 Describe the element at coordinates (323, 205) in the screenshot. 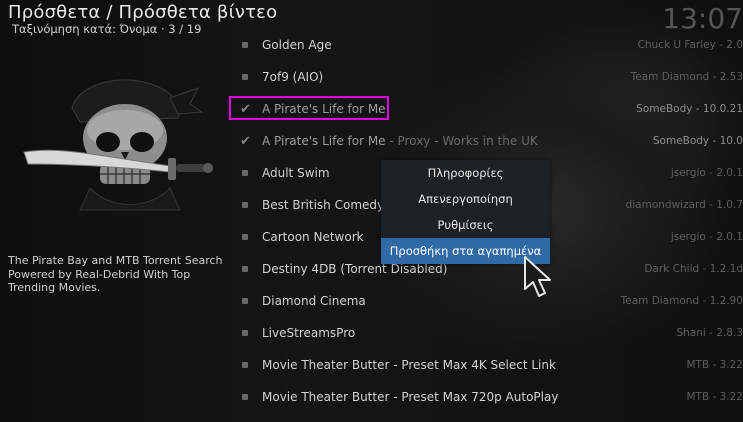

I see `list-item-label: Best British Comedy` at that location.